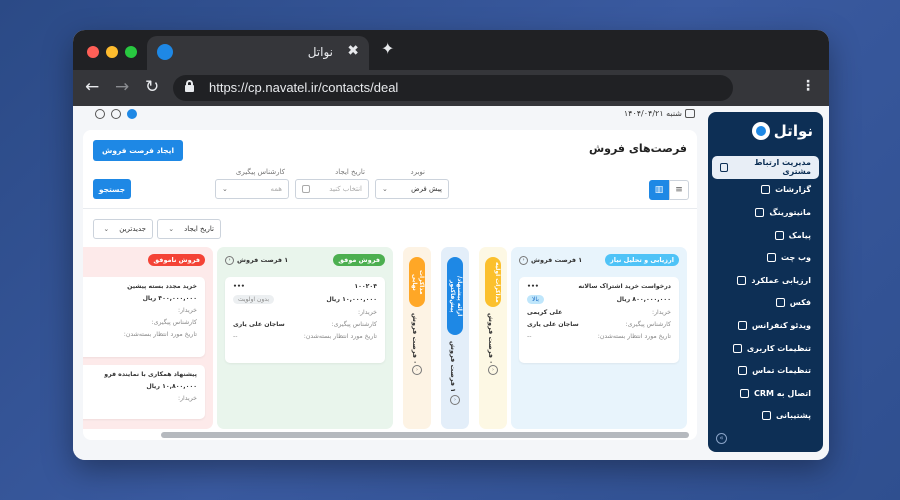  What do you see at coordinates (800, 303) in the screenshot?
I see `sidebar-item-label: فکس` at bounding box center [800, 303].